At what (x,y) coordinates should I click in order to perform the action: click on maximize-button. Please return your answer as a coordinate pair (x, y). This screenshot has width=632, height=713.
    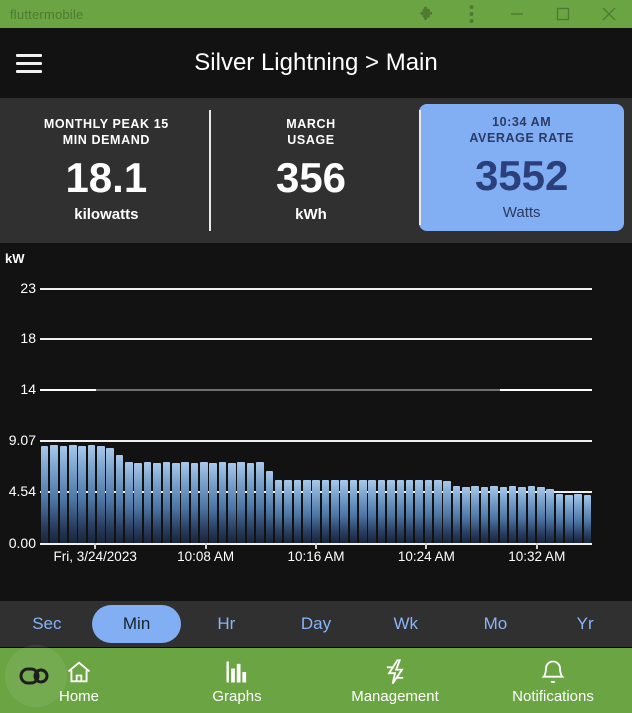
    Looking at the image, I should click on (563, 14).